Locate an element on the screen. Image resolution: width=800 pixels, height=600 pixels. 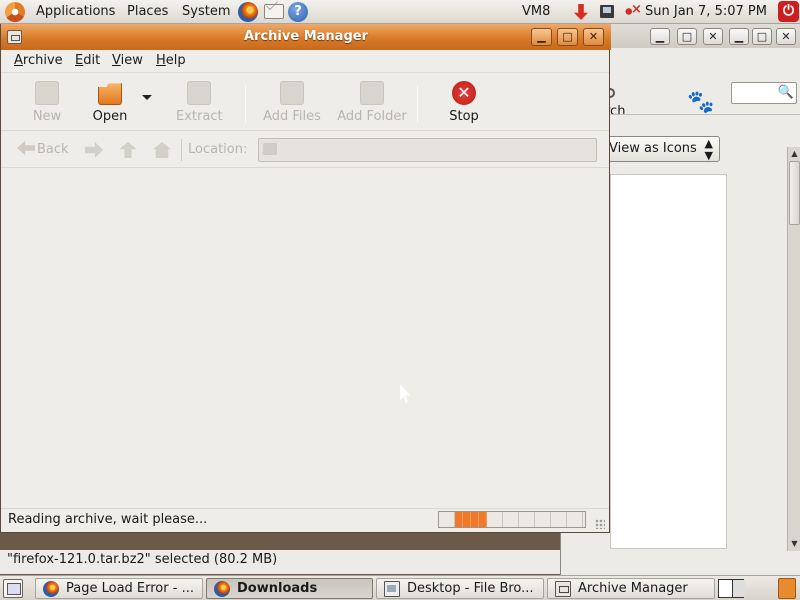
open-button: Open is located at coordinates (110, 102).